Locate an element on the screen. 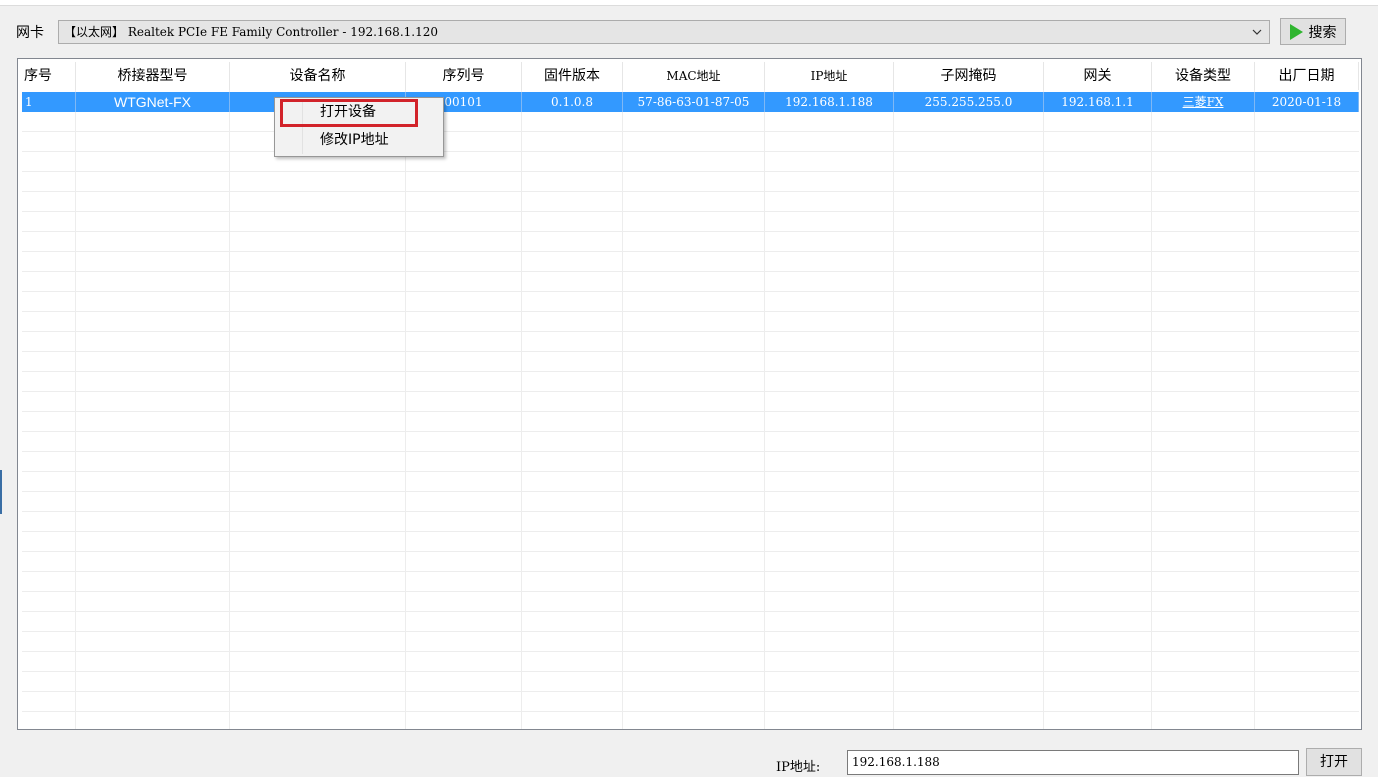 The width and height of the screenshot is (1378, 777). cell-mac: 57-86-63-01-87-05 is located at coordinates (694, 102).